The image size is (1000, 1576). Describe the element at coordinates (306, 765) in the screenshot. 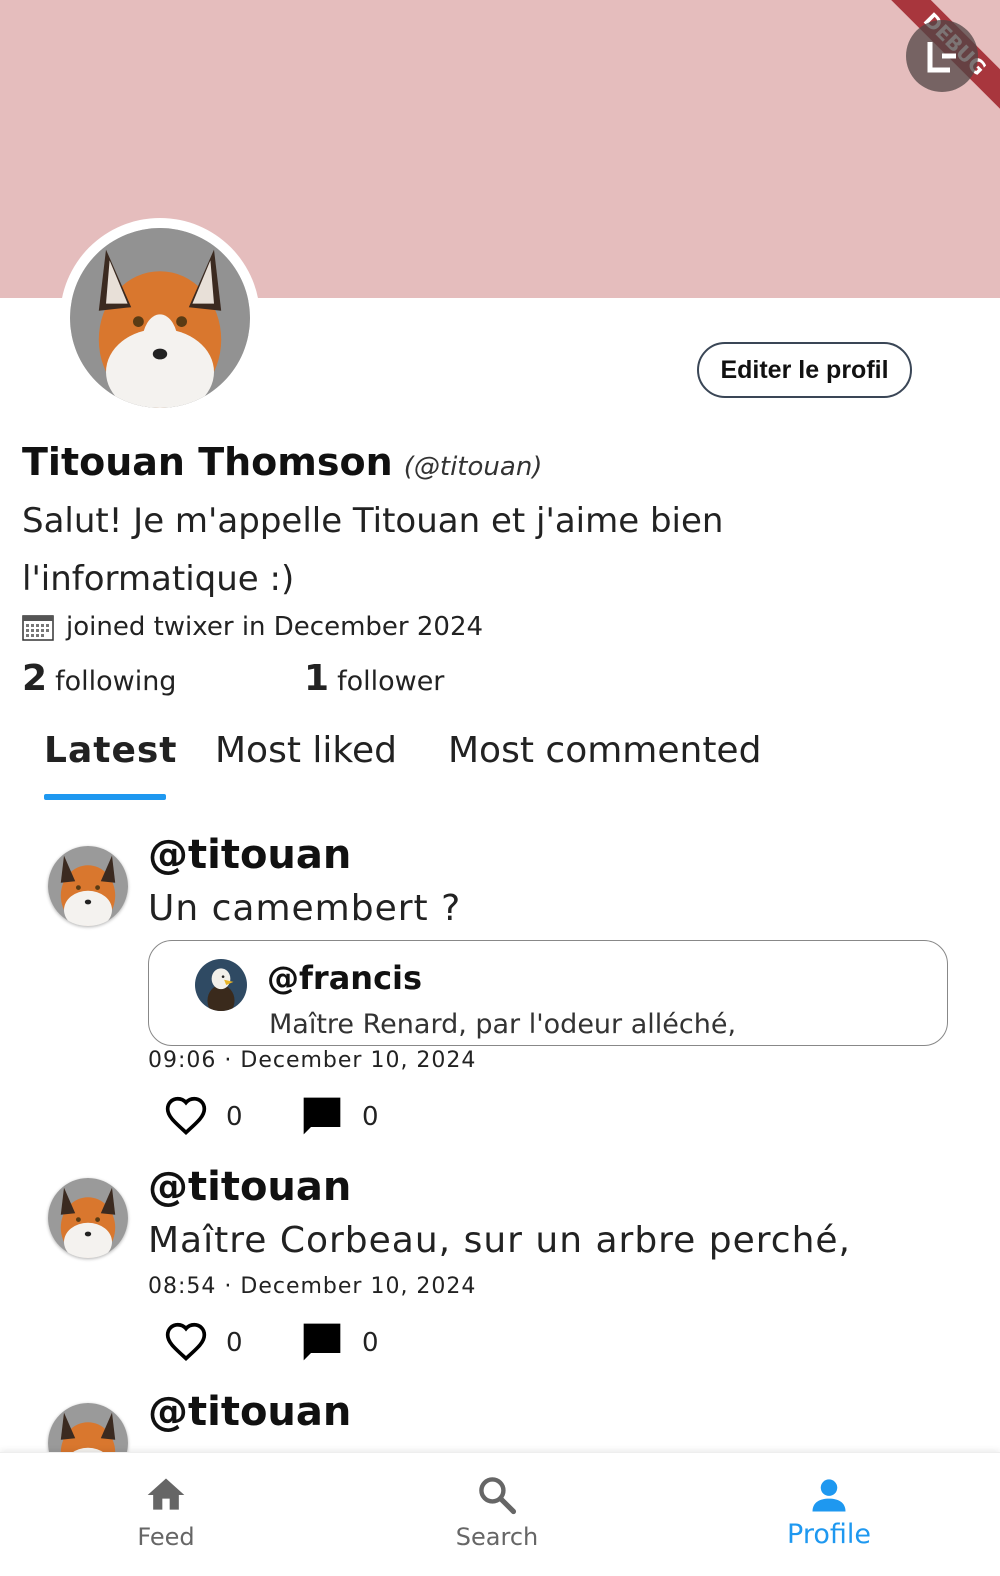

I see `tab-most-liked: Most liked` at that location.